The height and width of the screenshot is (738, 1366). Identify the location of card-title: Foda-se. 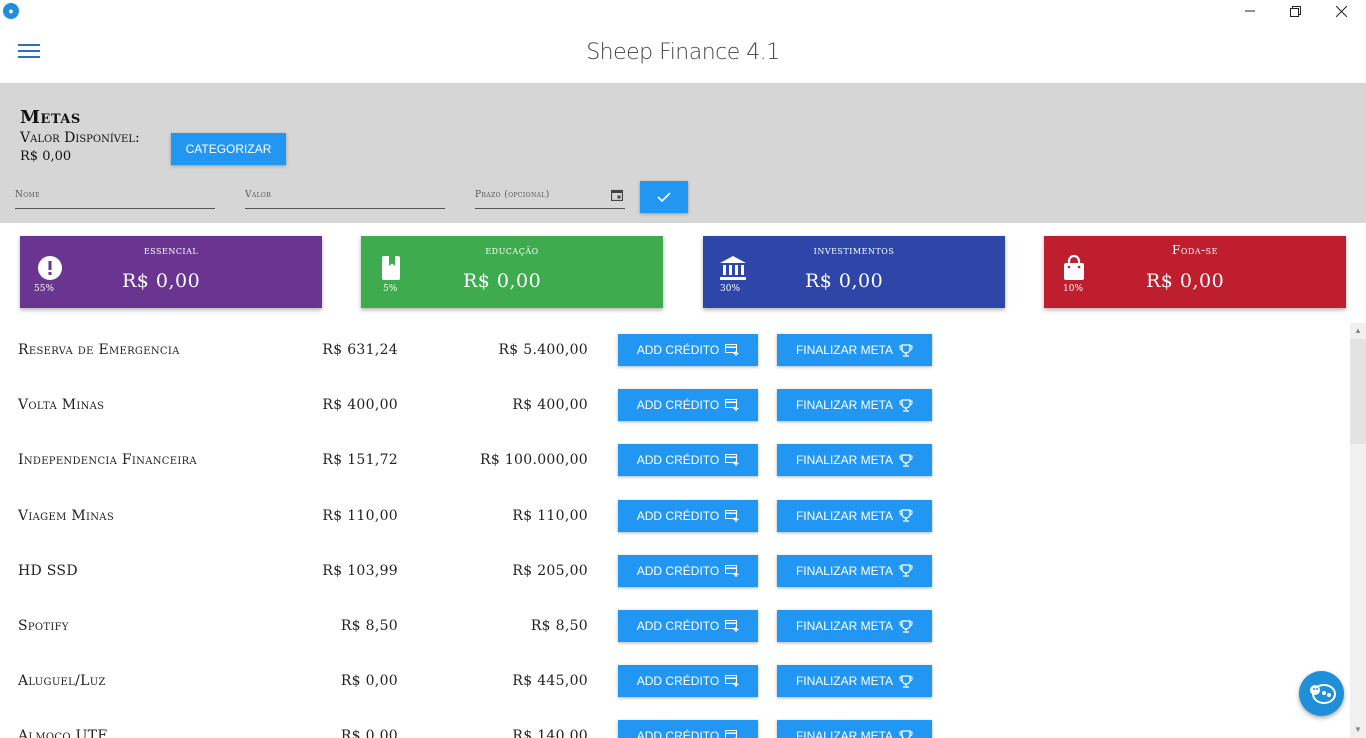
(1195, 250).